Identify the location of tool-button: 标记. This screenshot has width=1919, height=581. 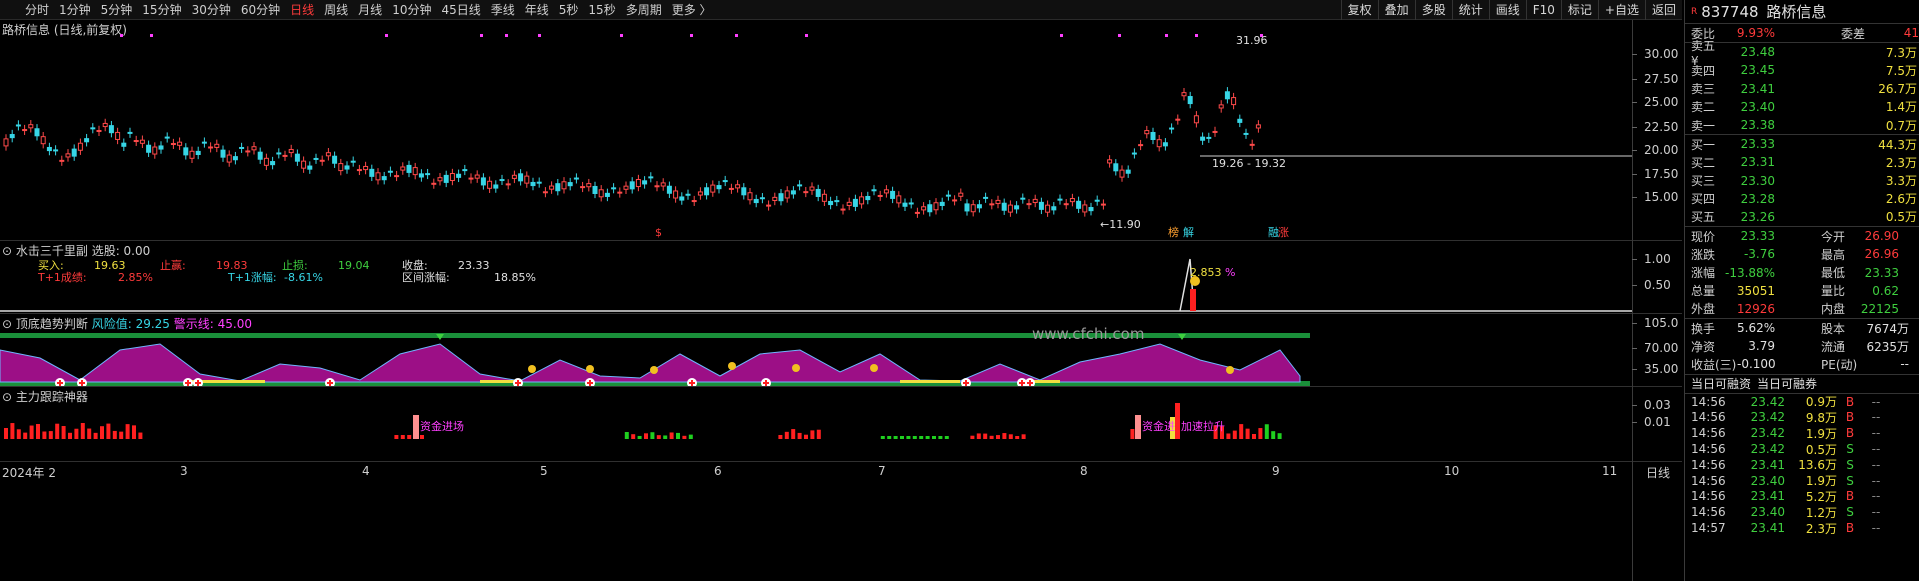
(1579, 10).